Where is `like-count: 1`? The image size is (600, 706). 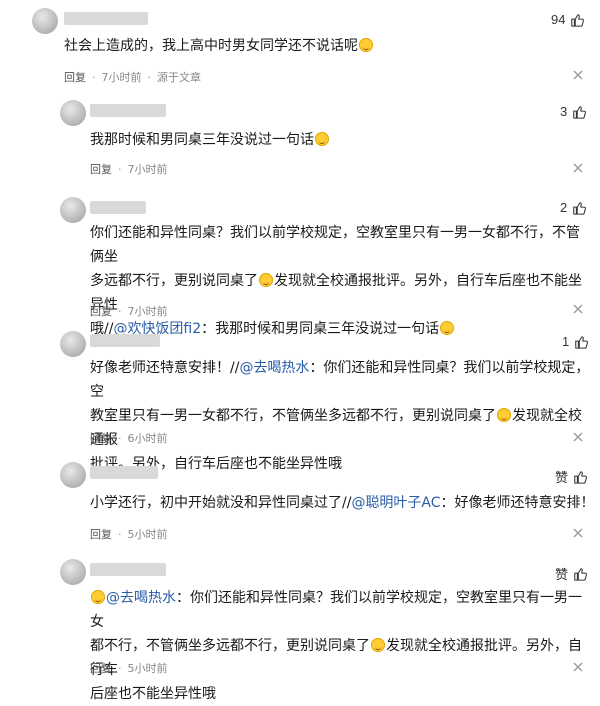 like-count: 1 is located at coordinates (566, 341).